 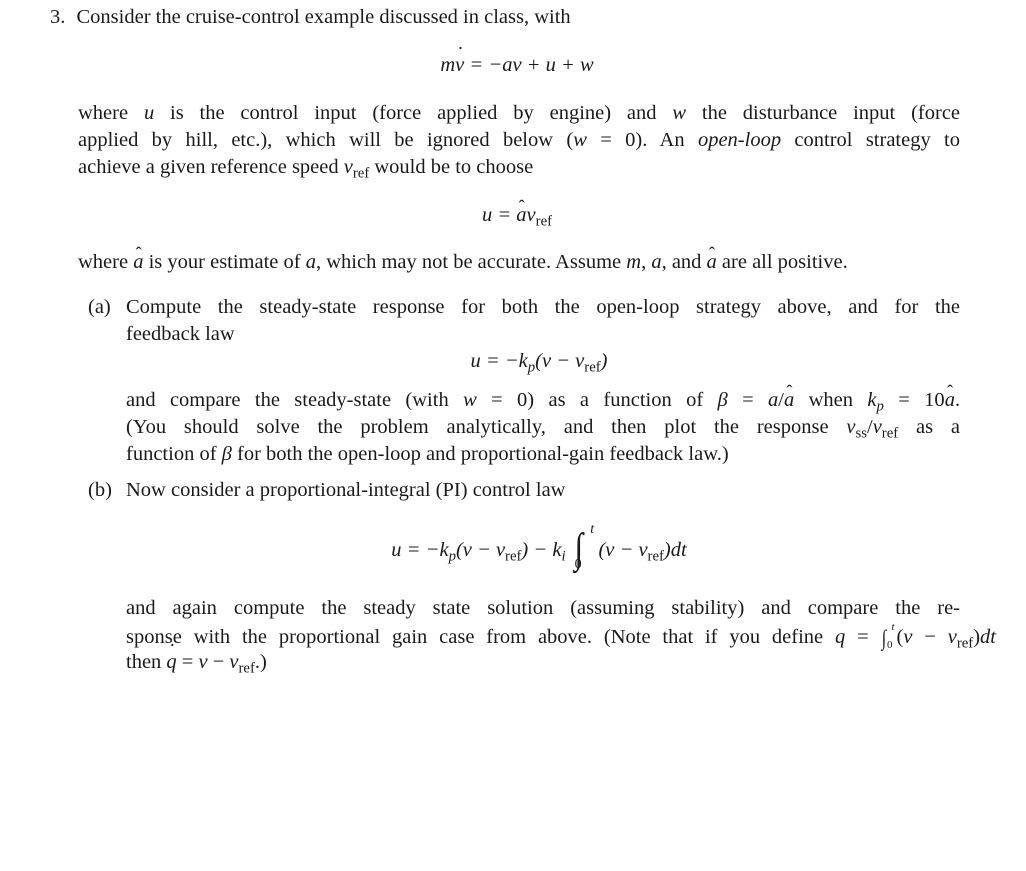 What do you see at coordinates (739, 140) in the screenshot?
I see `open-loop-emph: open-loop` at bounding box center [739, 140].